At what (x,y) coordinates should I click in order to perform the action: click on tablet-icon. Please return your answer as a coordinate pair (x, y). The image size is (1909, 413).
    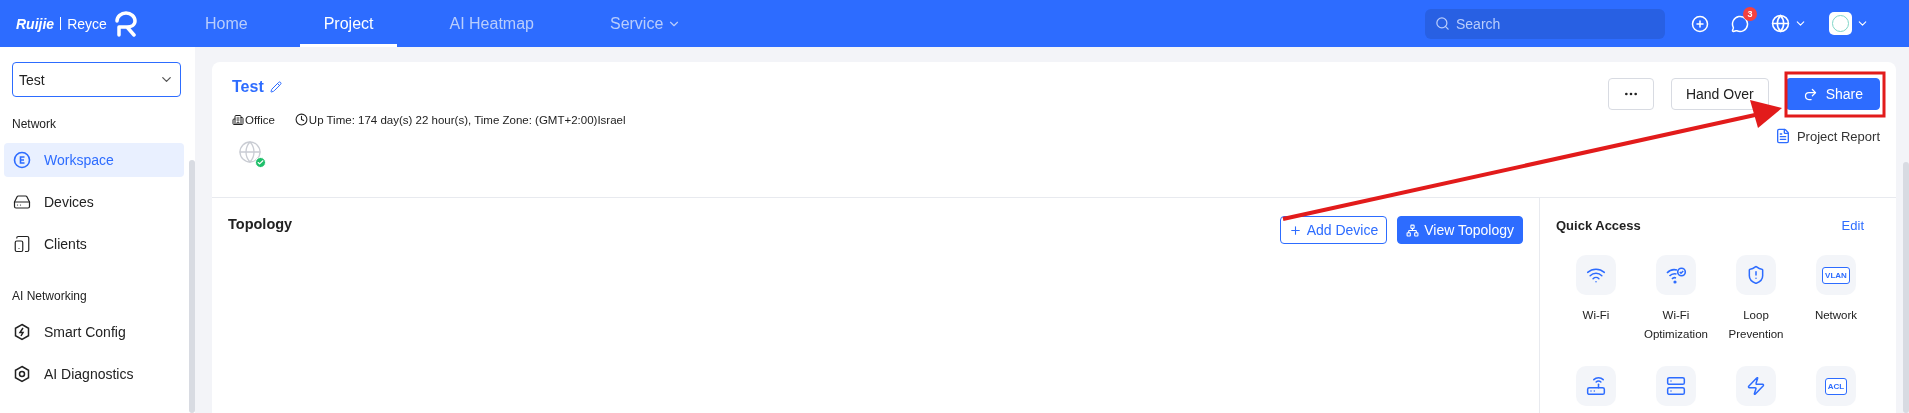
    Looking at the image, I should click on (22, 244).